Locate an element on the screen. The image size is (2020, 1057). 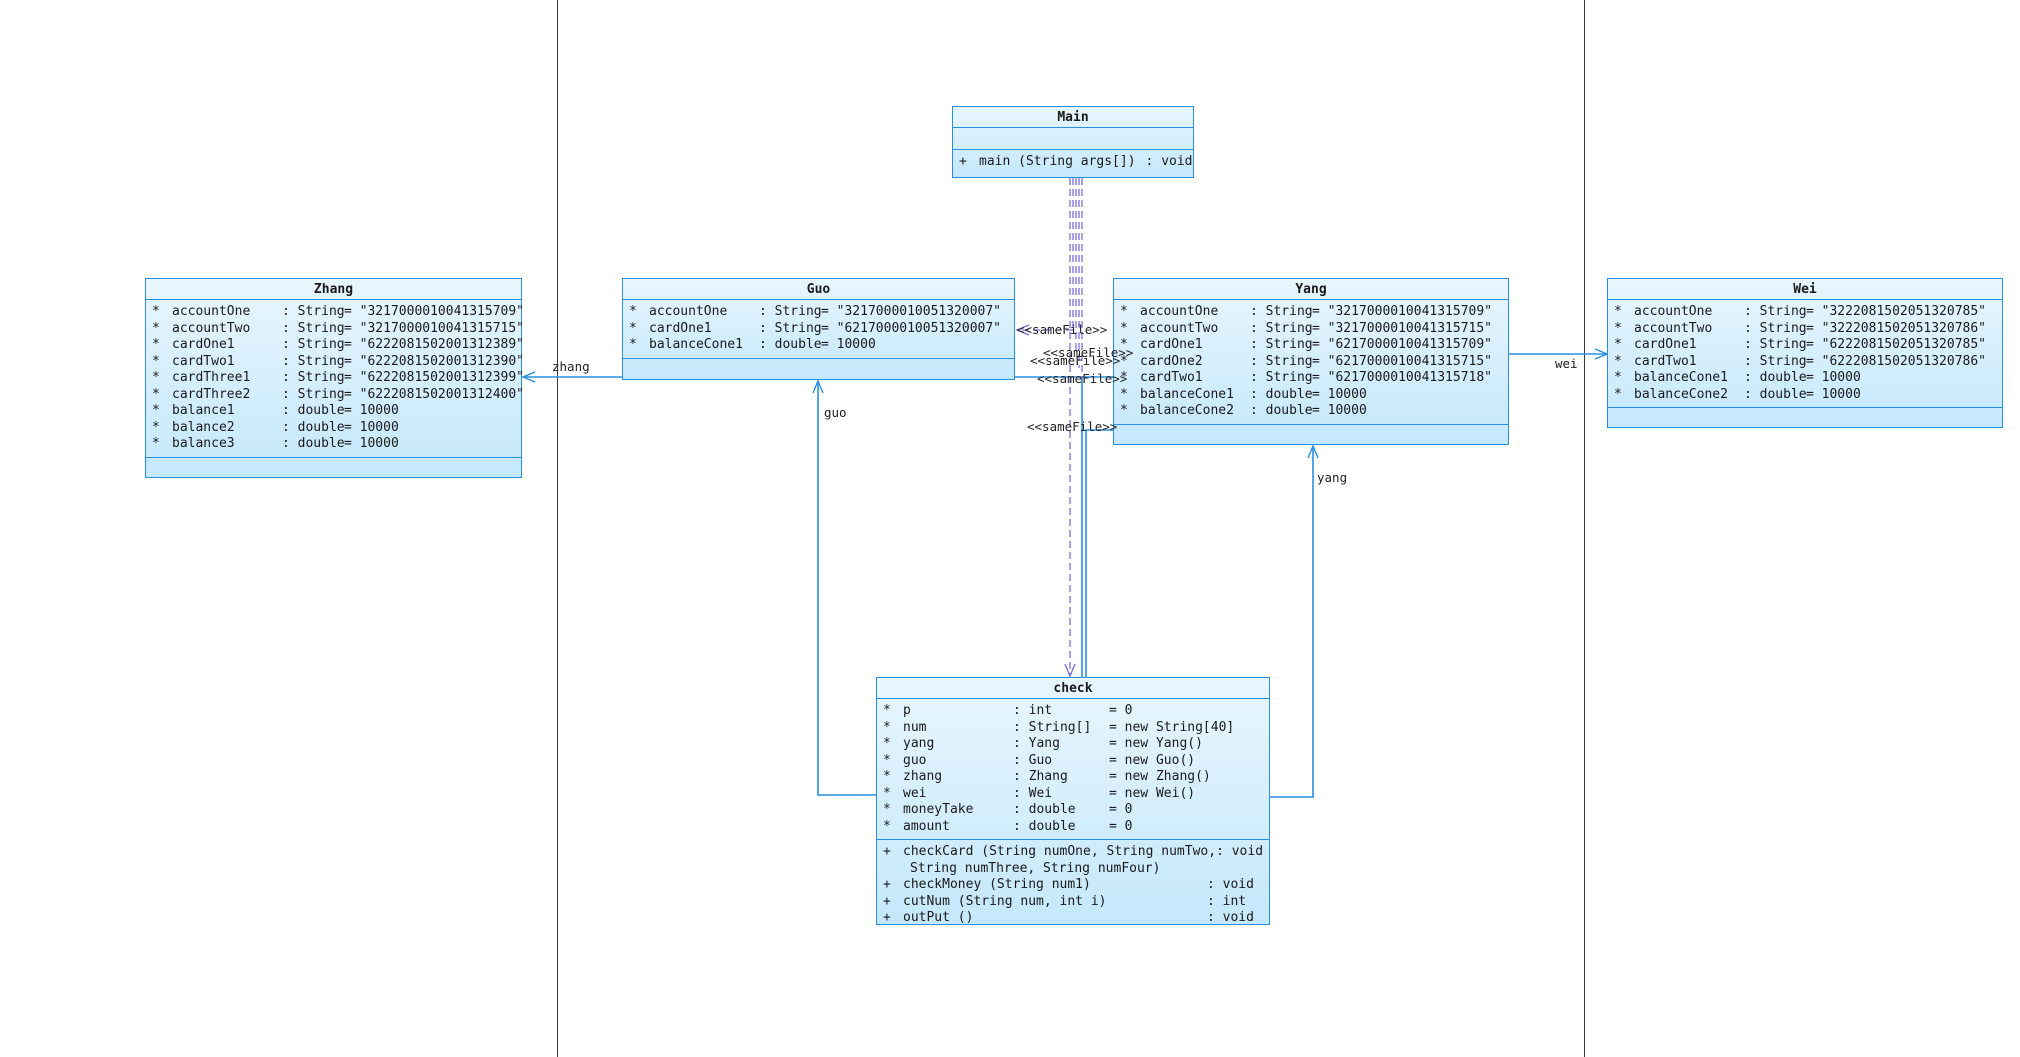
attribute-type: : String[] is located at coordinates (1052, 727).